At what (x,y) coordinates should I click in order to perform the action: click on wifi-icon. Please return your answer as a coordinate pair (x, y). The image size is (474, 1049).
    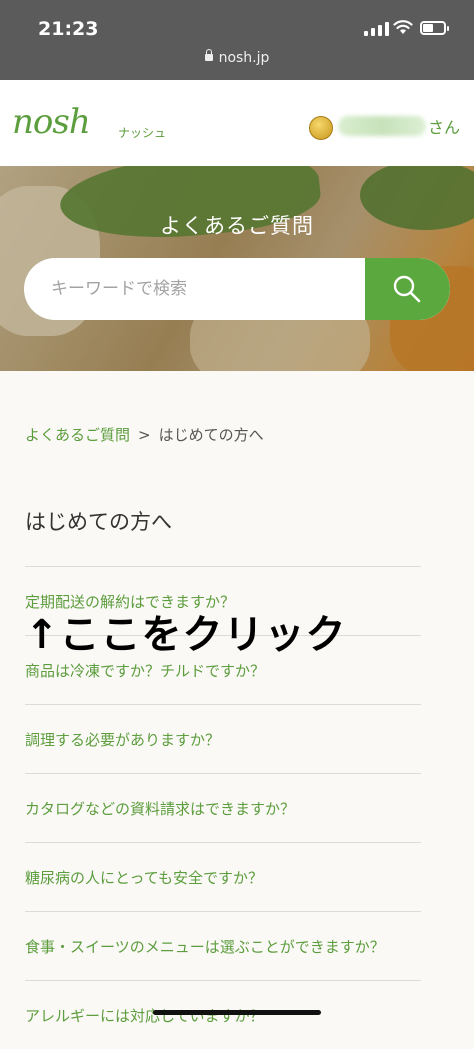
    Looking at the image, I should click on (403, 27).